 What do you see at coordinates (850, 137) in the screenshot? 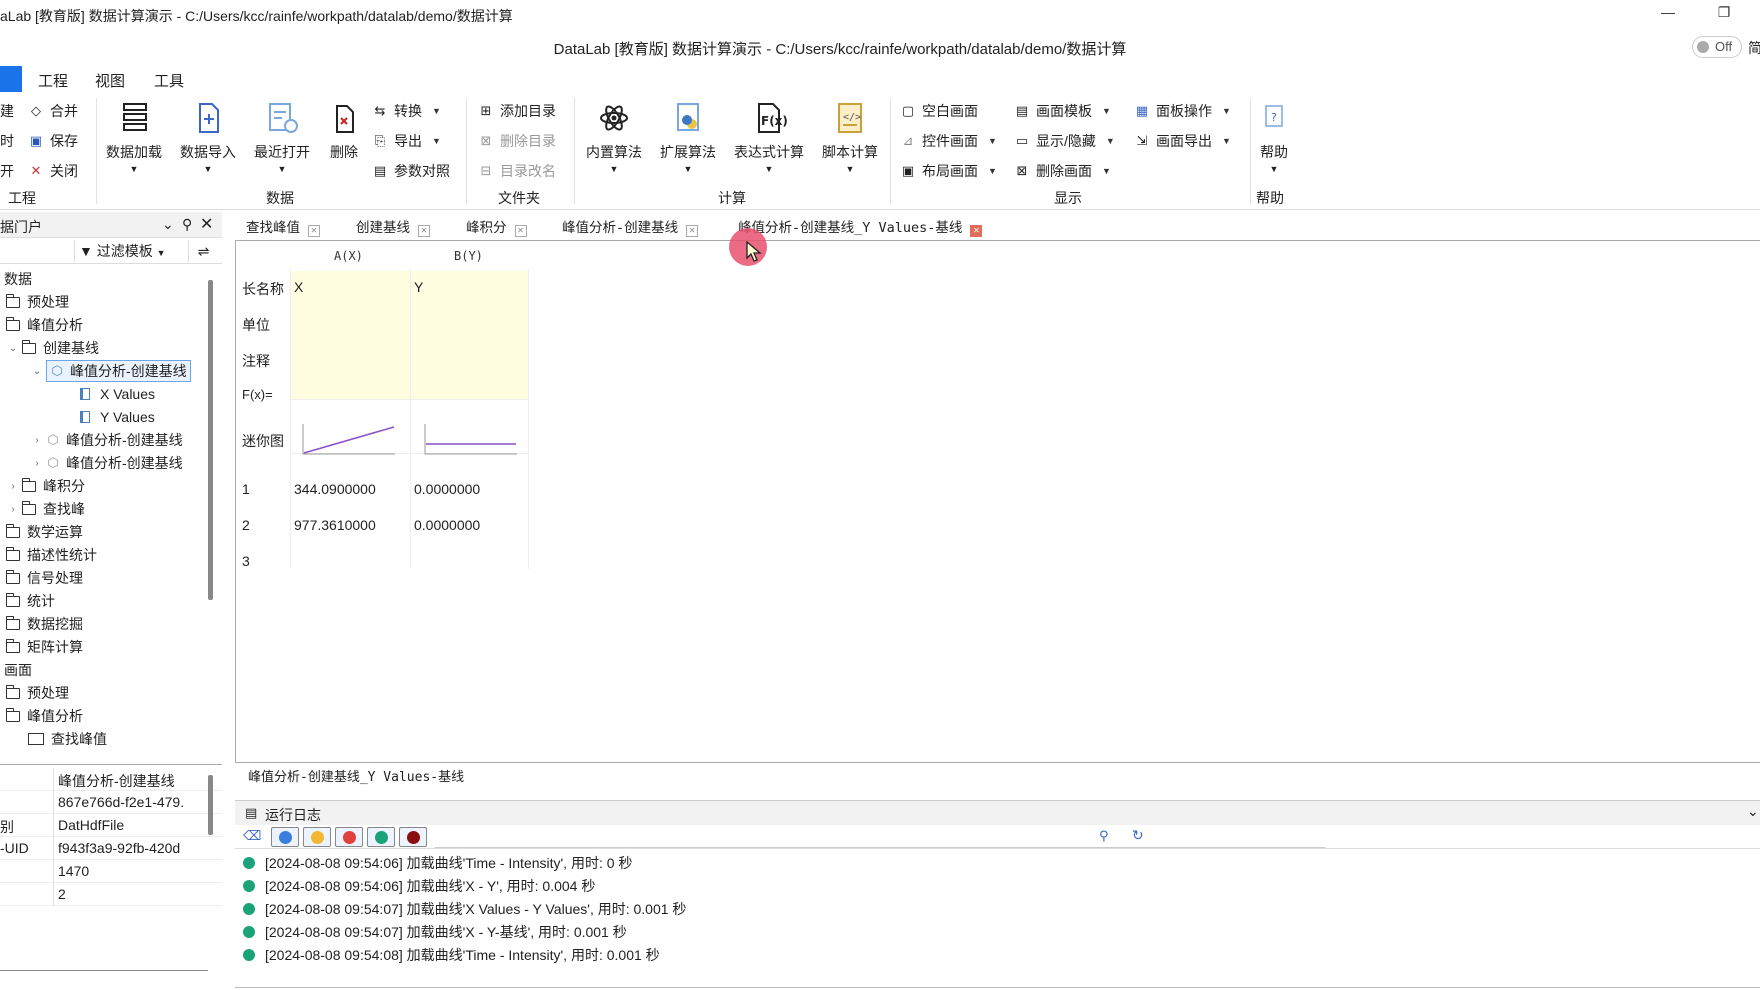
I see `script-calc-button: </> 脚本计算 ▼` at bounding box center [850, 137].